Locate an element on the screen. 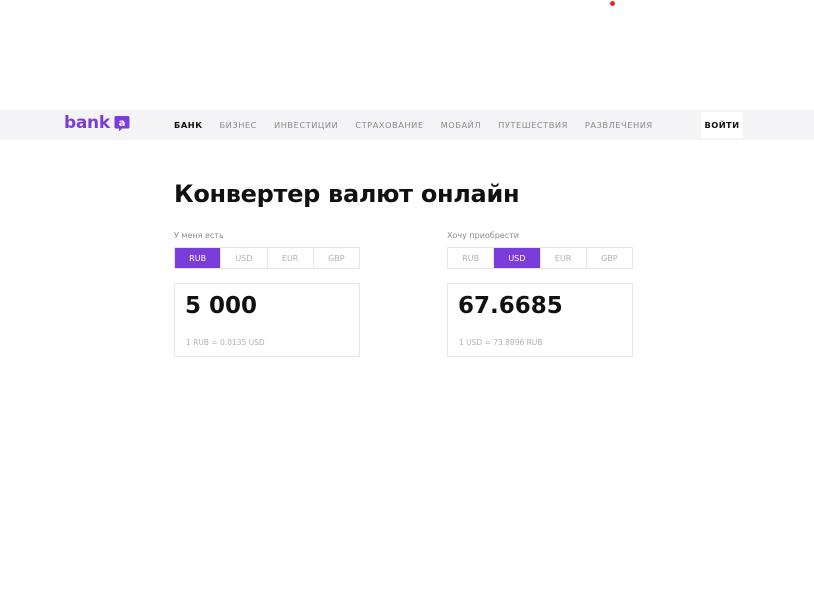  from-tab-usd: USD is located at coordinates (244, 258).